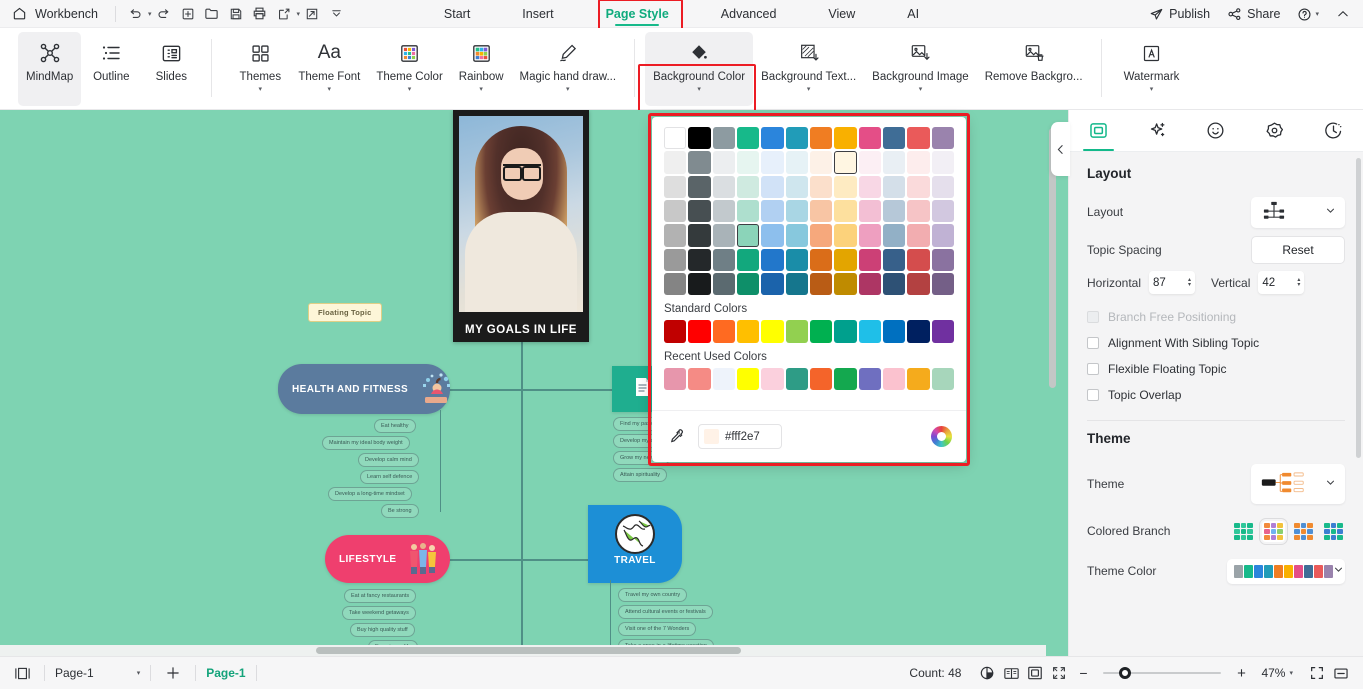  I want to click on theme-color-grid, so click(809, 211).